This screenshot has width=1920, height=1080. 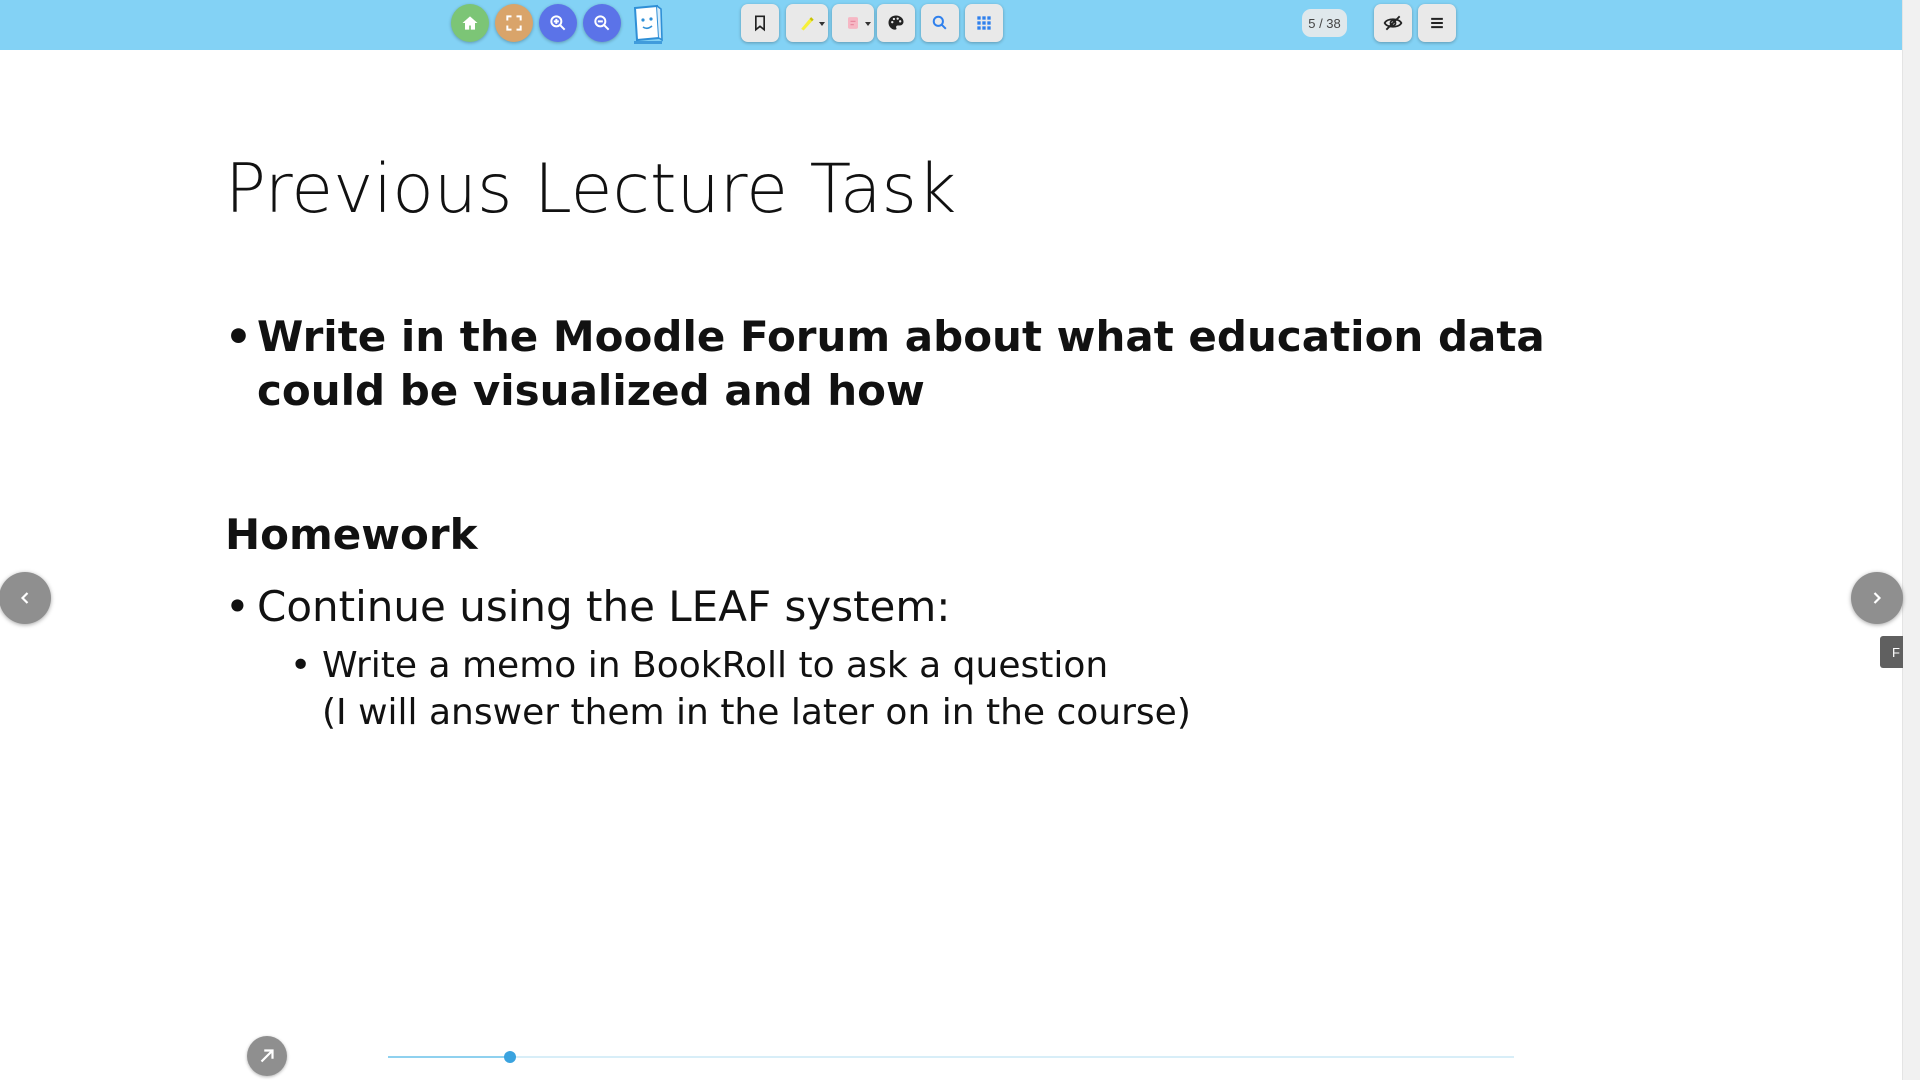 I want to click on memo-dropdown-caret, so click(x=868, y=24).